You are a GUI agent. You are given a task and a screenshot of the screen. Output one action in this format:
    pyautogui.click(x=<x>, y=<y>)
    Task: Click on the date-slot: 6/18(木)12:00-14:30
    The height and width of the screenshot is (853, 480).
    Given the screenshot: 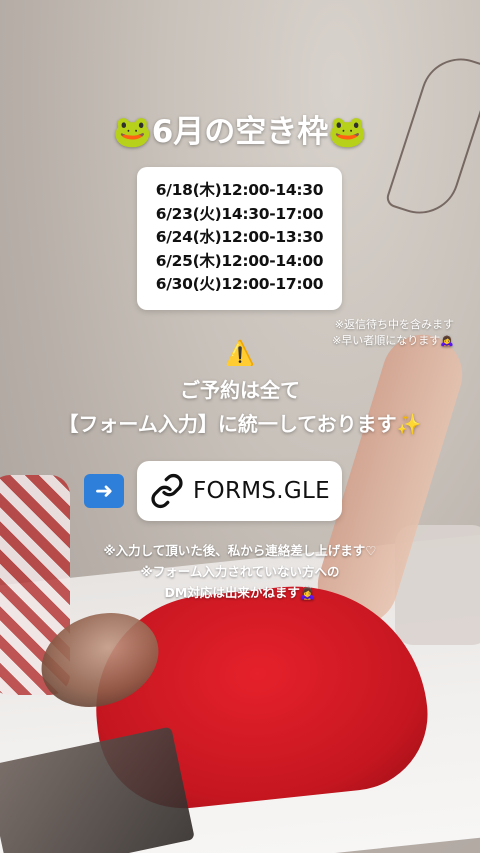 What is the action you would take?
    pyautogui.click(x=239, y=190)
    